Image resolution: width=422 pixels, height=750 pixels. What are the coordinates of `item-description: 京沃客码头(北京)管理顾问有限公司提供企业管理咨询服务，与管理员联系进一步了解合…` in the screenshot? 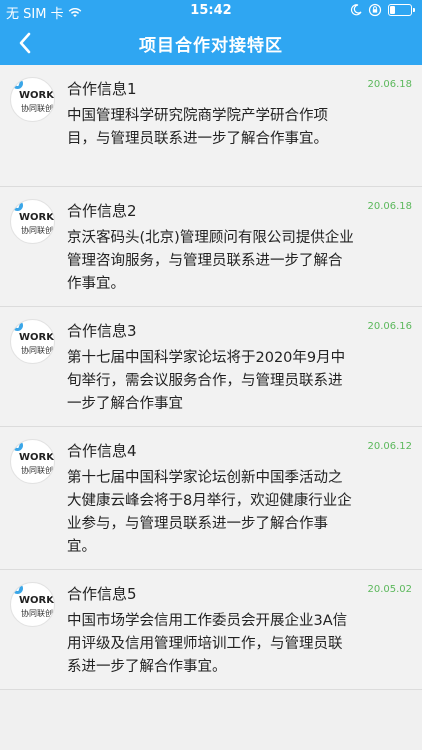 It's located at (210, 261).